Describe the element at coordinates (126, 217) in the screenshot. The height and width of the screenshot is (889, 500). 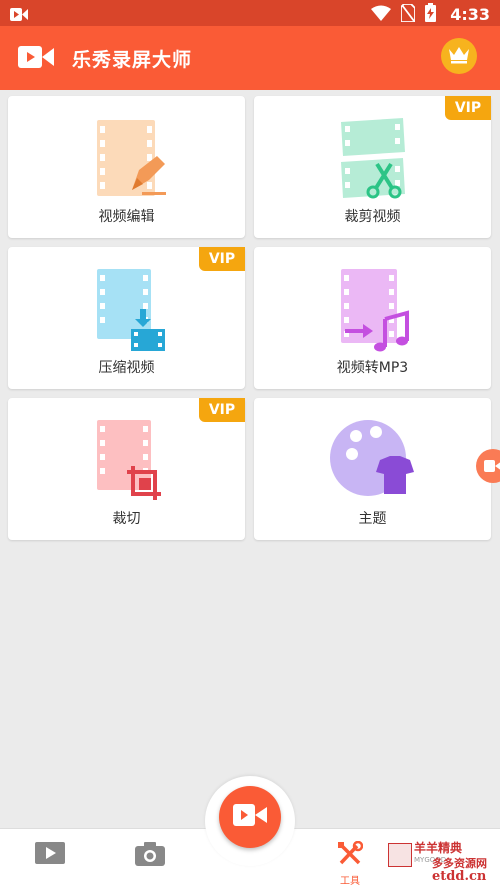
I see `tool-label: 视频编辑` at that location.